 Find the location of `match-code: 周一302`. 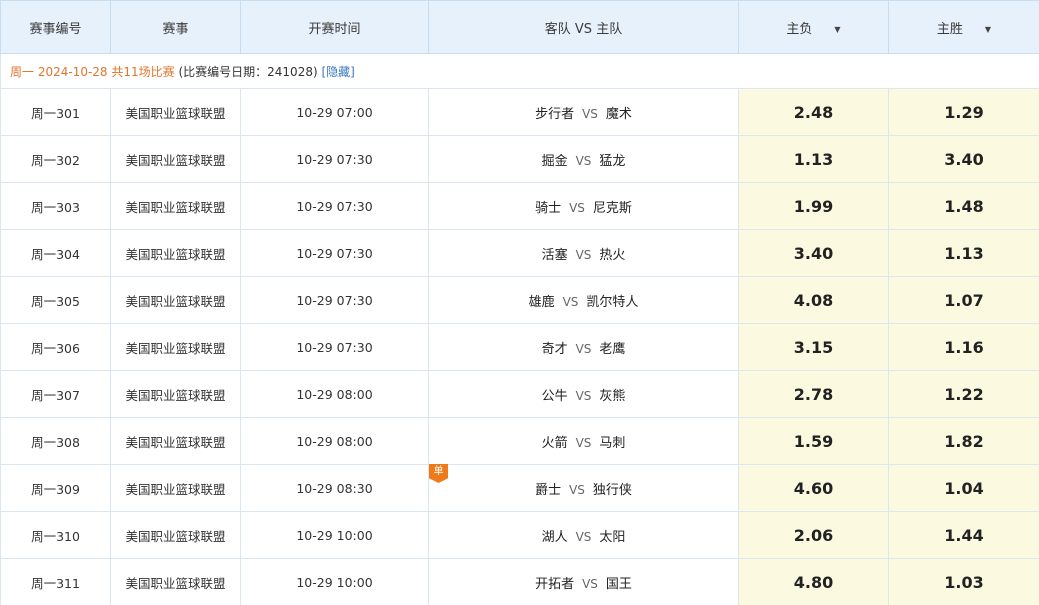

match-code: 周一302 is located at coordinates (55, 159).